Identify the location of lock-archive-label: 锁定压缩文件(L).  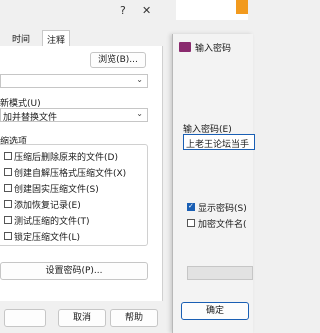
(47, 238).